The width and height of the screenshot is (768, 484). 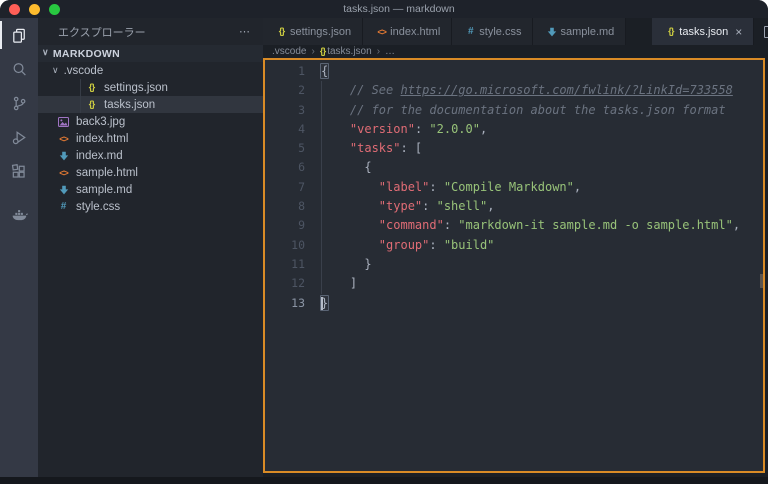 I want to click on explorer-more-actions-button: ⋯, so click(x=245, y=31).